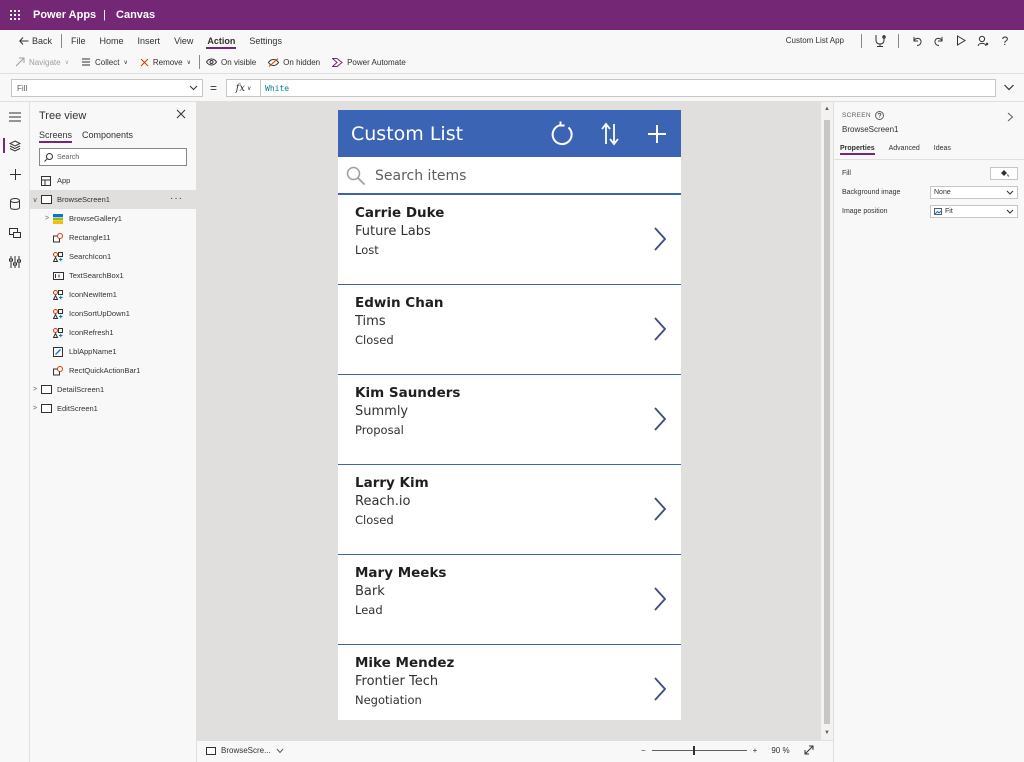  Describe the element at coordinates (961, 40) in the screenshot. I see `preview-play-icon` at that location.